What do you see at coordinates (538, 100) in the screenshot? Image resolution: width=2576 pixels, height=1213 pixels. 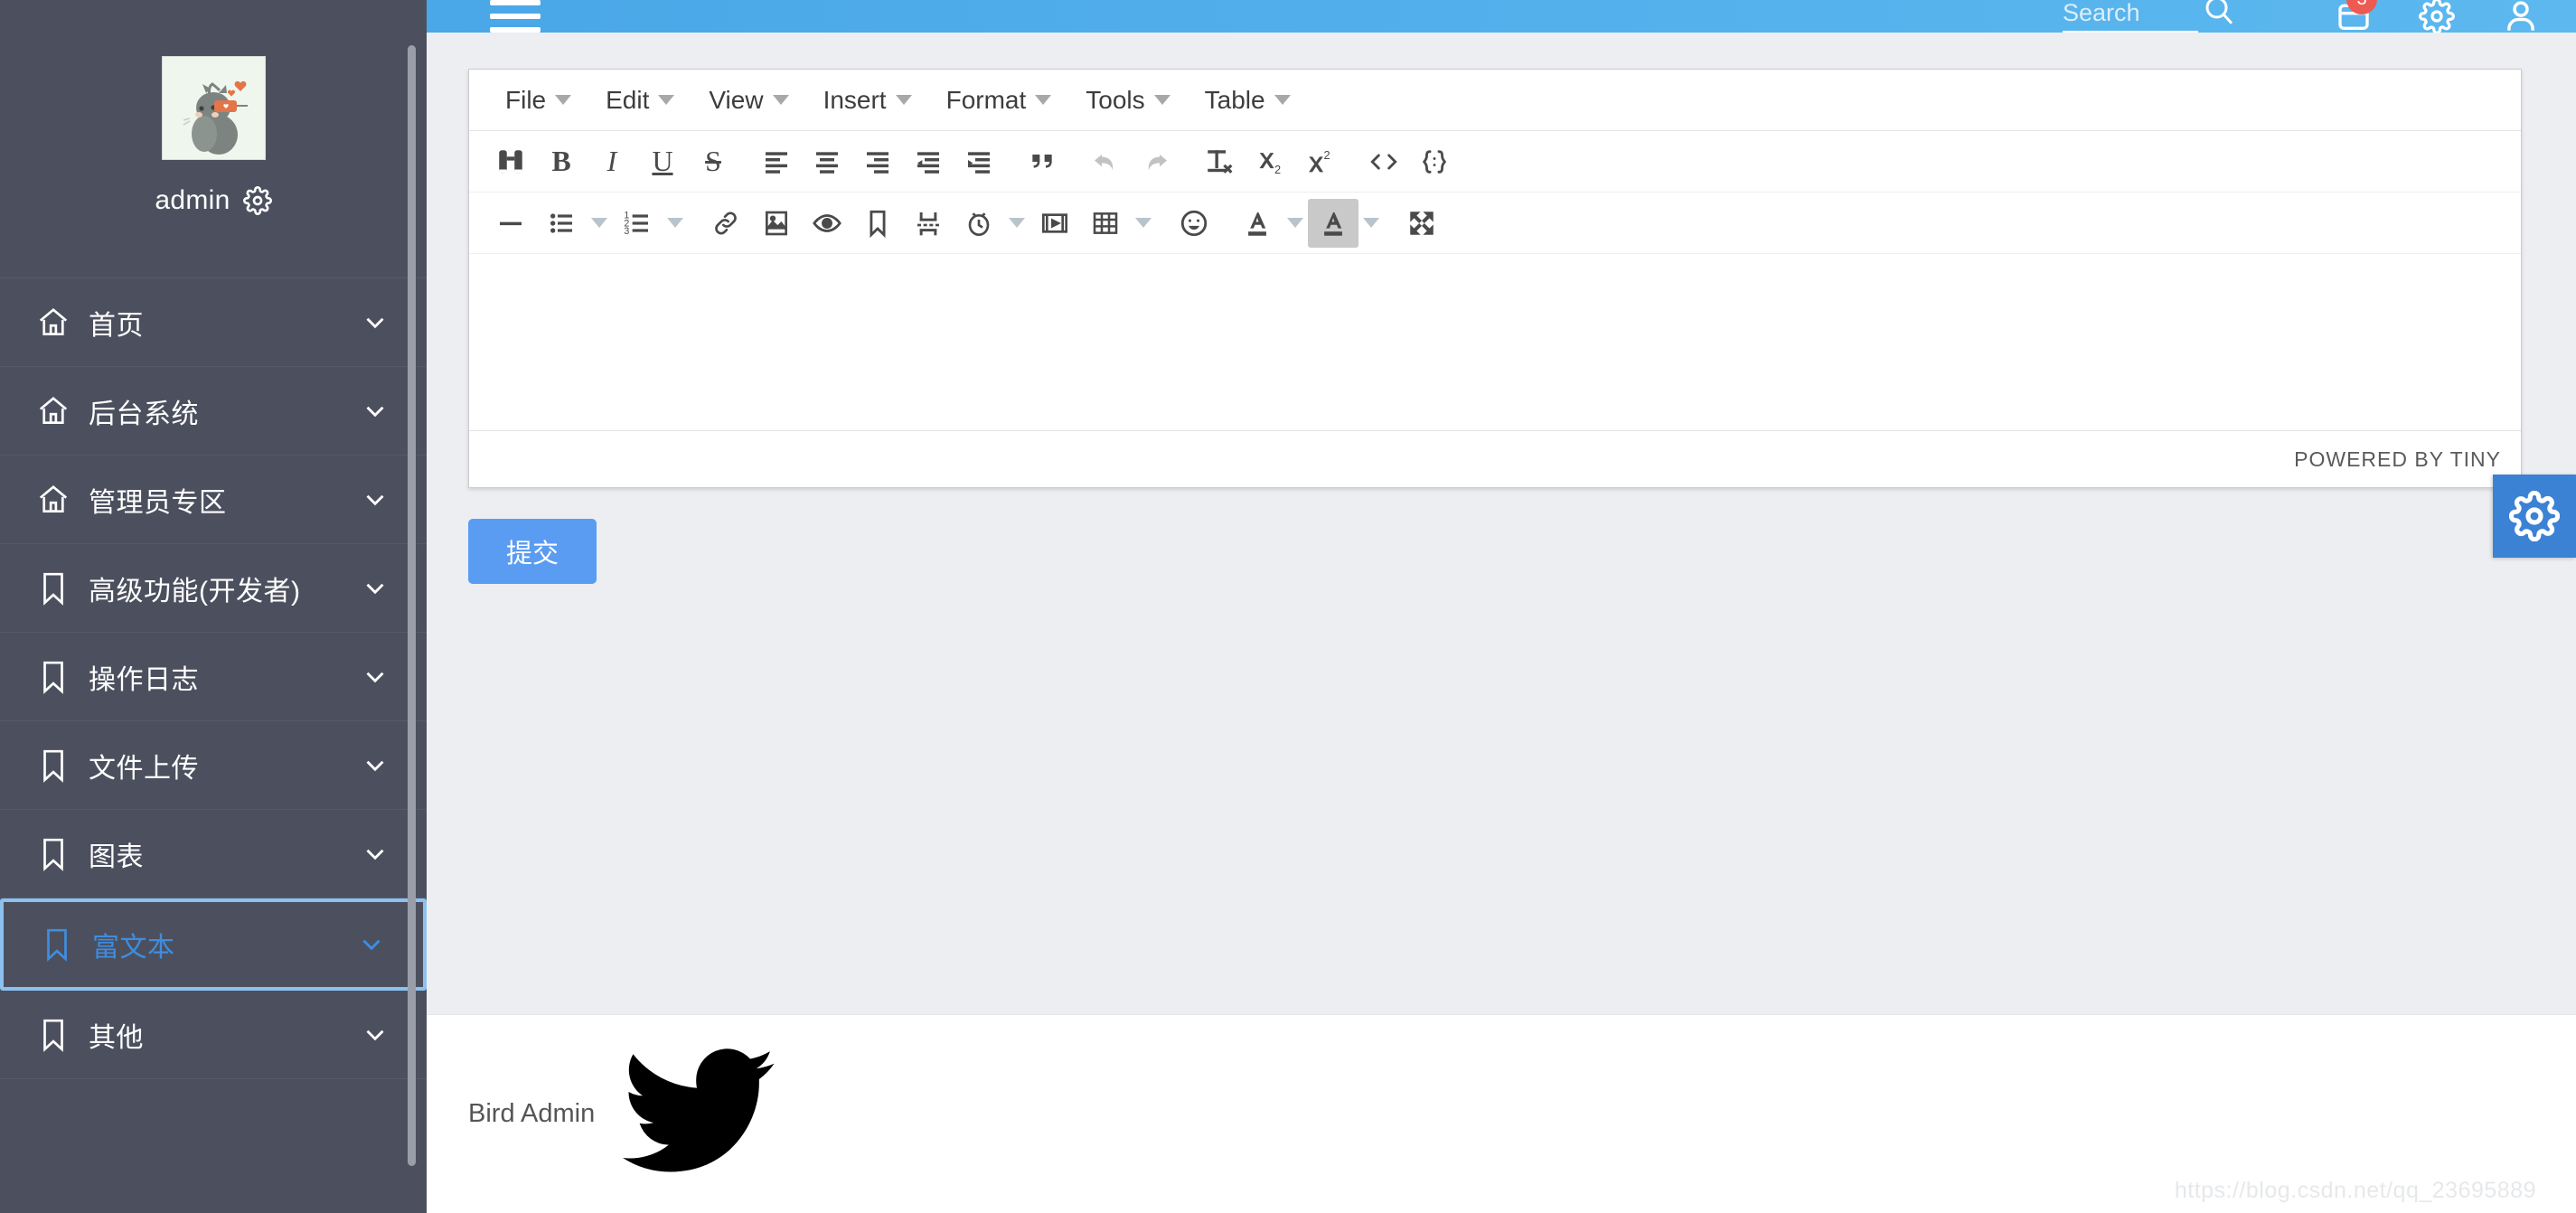 I see `menu-file: File` at bounding box center [538, 100].